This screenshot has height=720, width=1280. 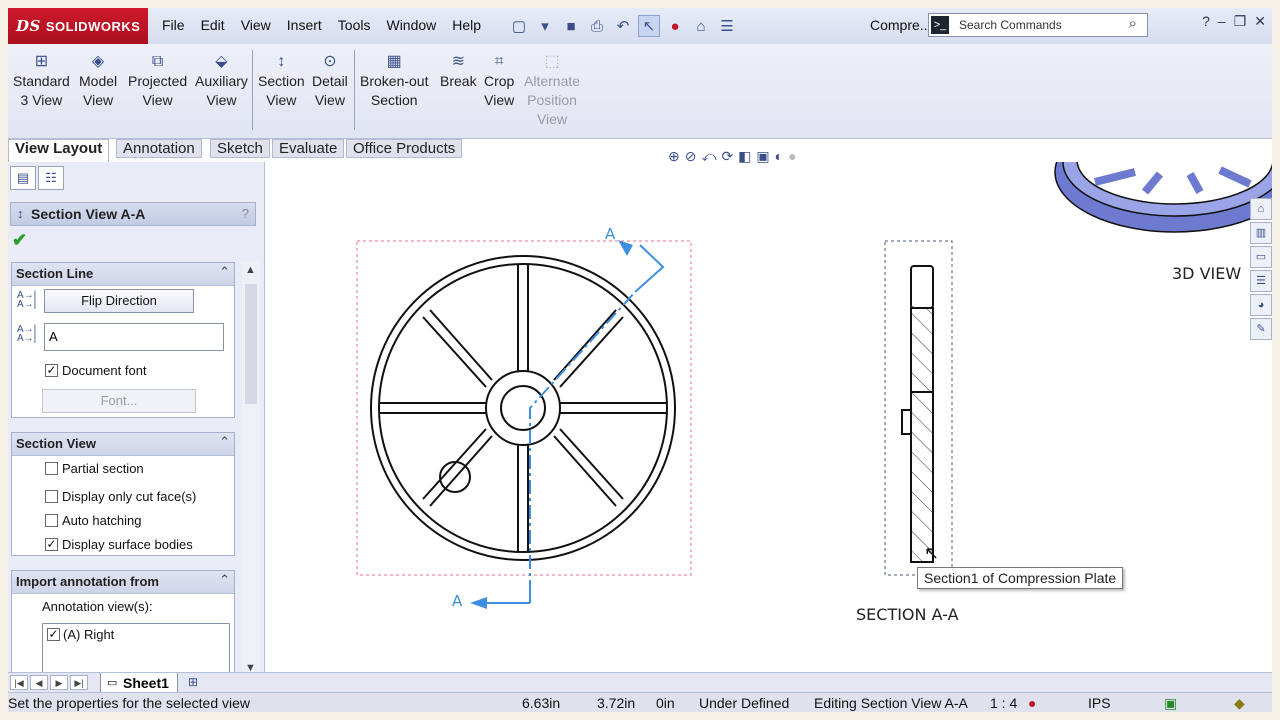 What do you see at coordinates (51, 178) in the screenshot?
I see `property-manager-tab-icon: ☷` at bounding box center [51, 178].